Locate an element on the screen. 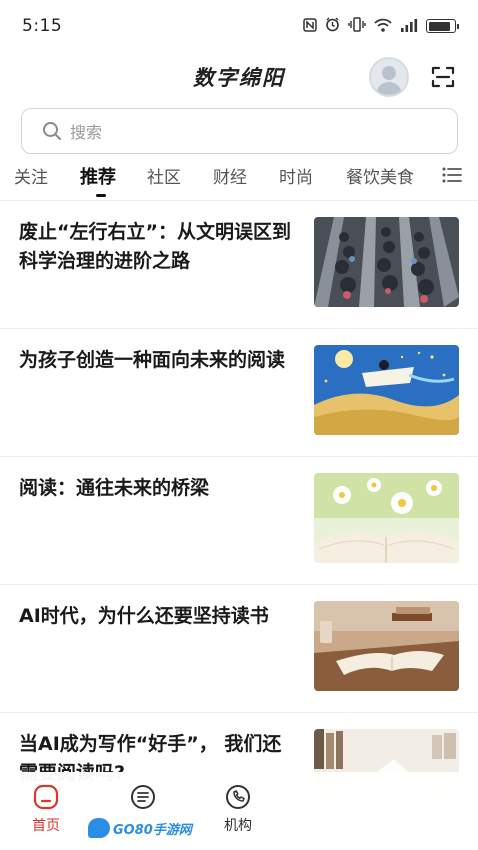  nav-home-label: 首页 is located at coordinates (46, 826).